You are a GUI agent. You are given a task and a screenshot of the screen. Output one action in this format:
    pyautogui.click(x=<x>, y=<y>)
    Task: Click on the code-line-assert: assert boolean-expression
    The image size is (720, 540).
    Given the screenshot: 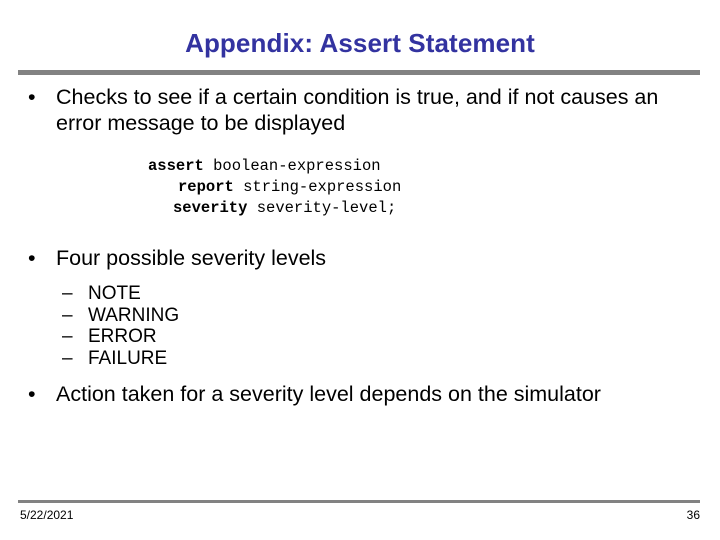 What is the action you would take?
    pyautogui.click(x=360, y=166)
    